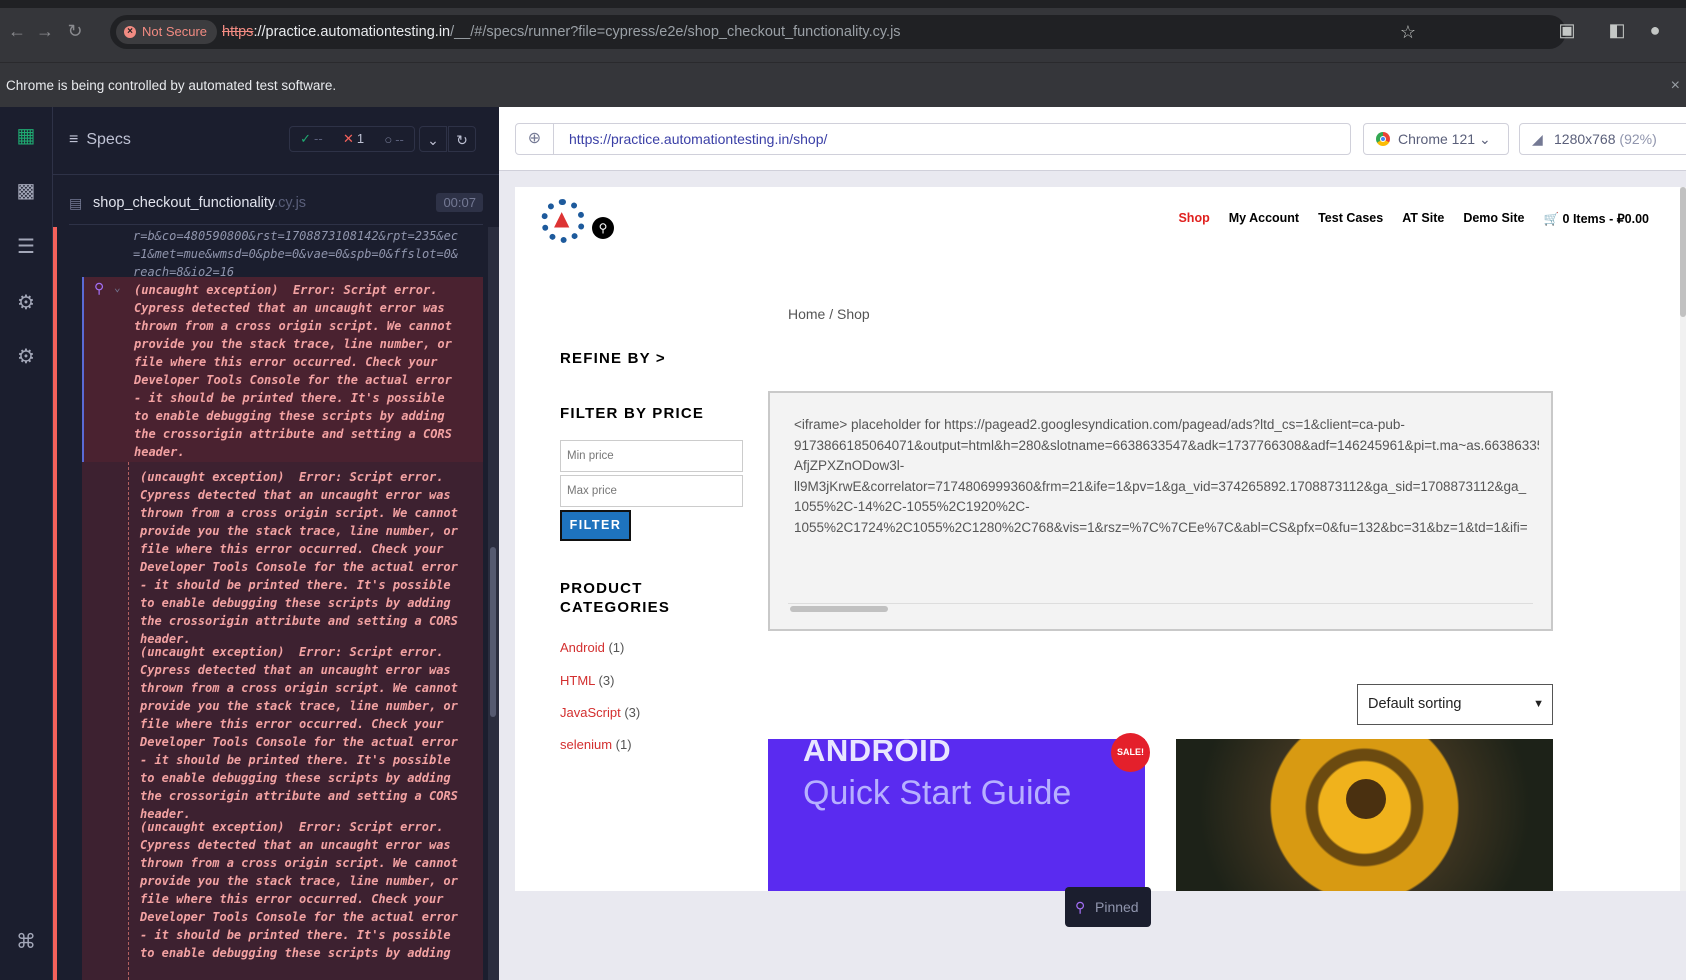 This screenshot has width=1686, height=980. I want to click on filter-button: FILTER, so click(595, 525).